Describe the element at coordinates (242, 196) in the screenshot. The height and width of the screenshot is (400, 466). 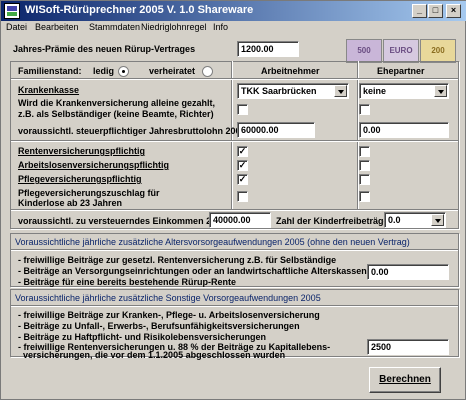
I see `pflegezuschlag-arbeitnehmer-checkbox` at that location.